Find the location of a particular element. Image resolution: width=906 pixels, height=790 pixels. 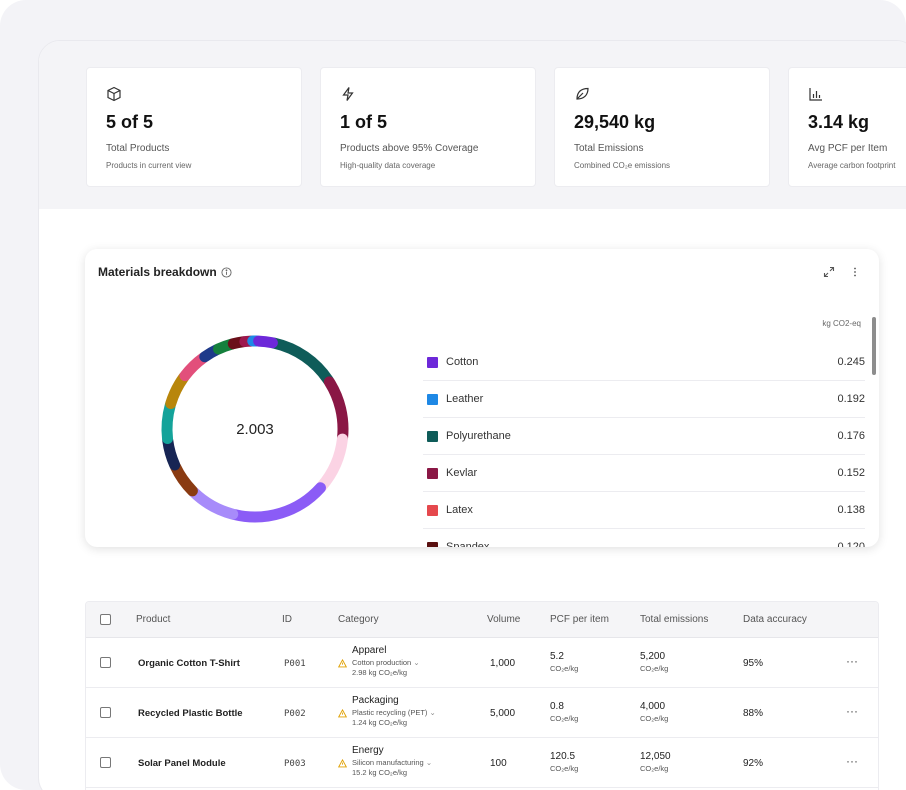

product-id: P002 is located at coordinates (295, 714).